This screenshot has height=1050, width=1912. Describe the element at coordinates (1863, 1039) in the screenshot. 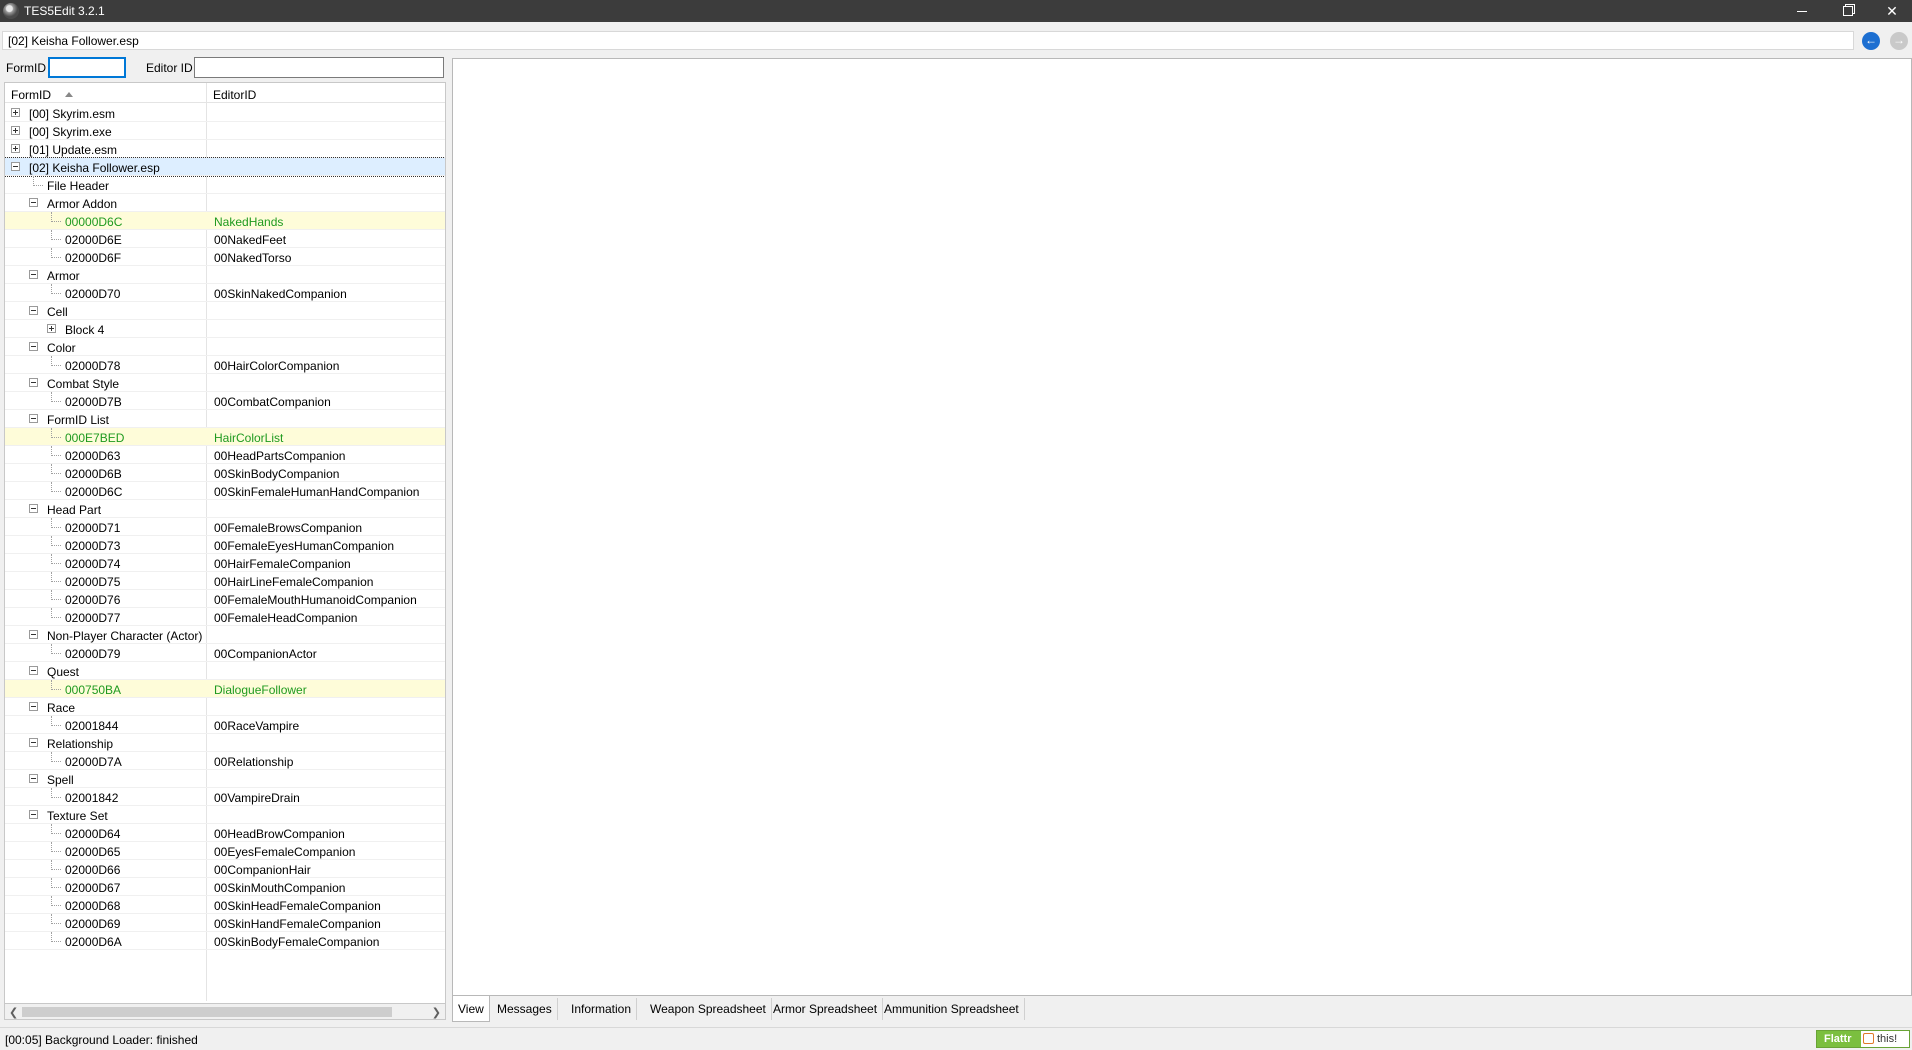

I see `flattr-button: Flattr this!` at that location.